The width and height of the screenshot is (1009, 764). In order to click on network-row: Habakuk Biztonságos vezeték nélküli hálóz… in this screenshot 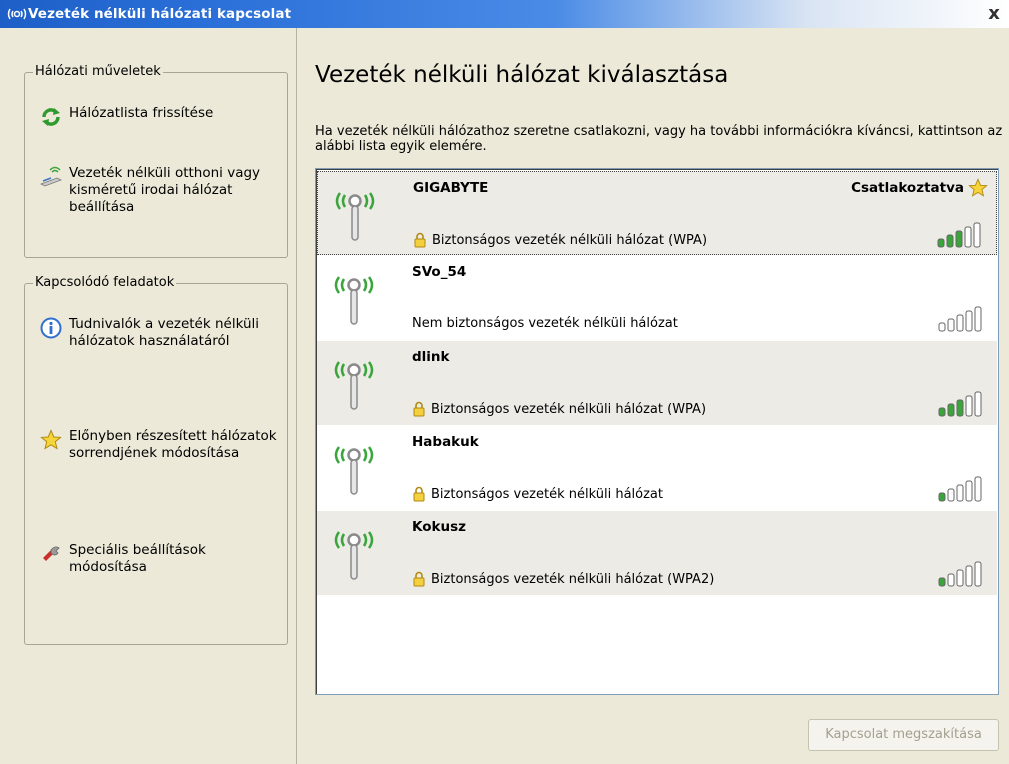, I will do `click(657, 468)`.